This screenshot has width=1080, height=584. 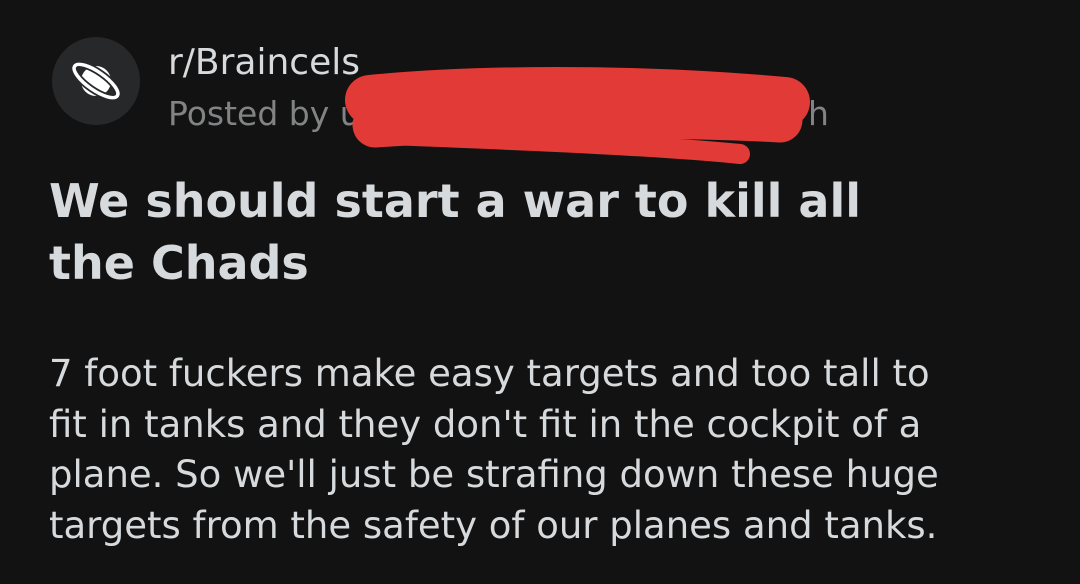 I want to click on planet-icon, so click(x=96, y=81).